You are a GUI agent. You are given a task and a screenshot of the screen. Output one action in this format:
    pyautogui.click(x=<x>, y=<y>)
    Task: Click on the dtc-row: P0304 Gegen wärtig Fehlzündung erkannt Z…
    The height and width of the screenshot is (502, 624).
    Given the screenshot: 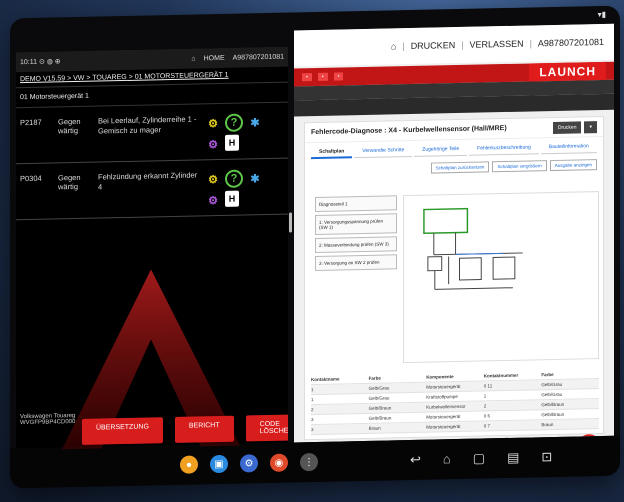 What is the action you would take?
    pyautogui.click(x=152, y=189)
    